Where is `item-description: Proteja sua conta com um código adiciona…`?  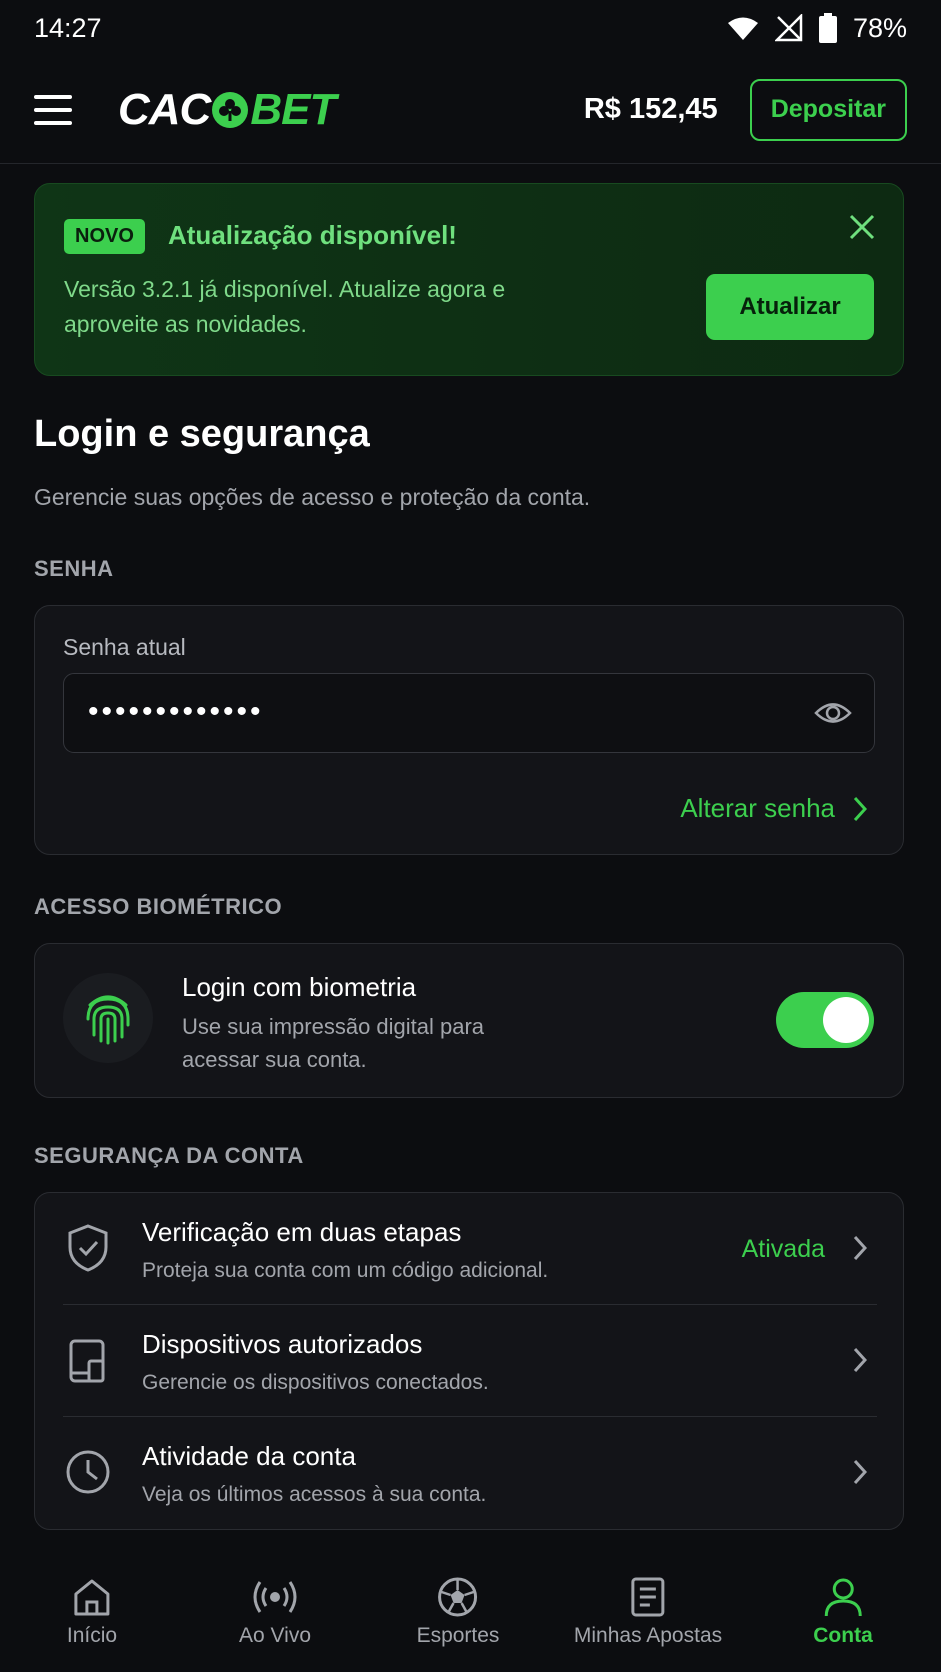
item-description: Proteja sua conta com um código adiciona… is located at coordinates (345, 1270).